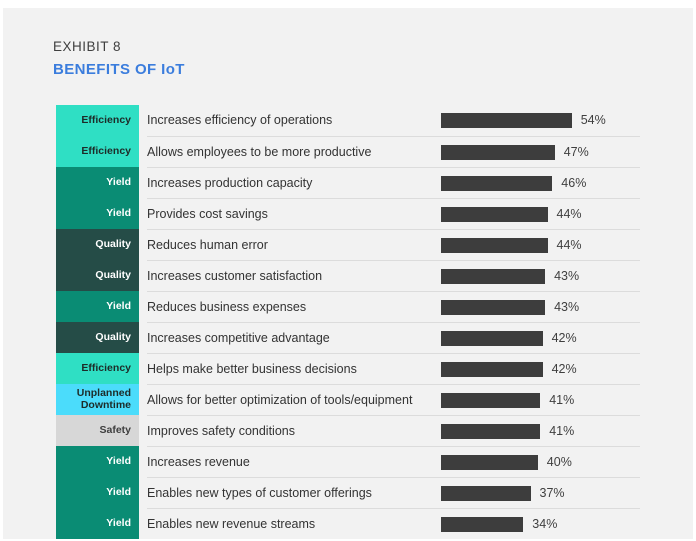  I want to click on benefit-description-cell: Allows employees to be more productive, so click(294, 151).